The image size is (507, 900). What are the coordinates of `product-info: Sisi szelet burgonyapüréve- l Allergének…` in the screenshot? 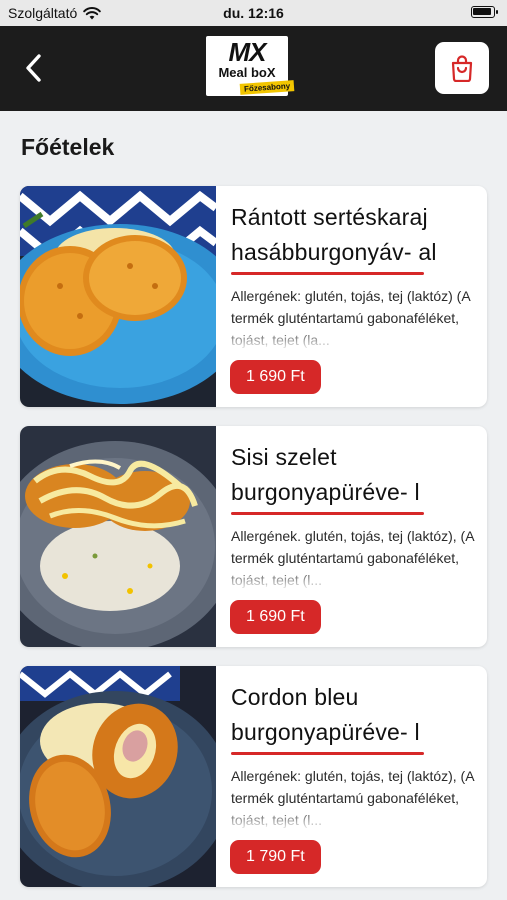 It's located at (353, 515).